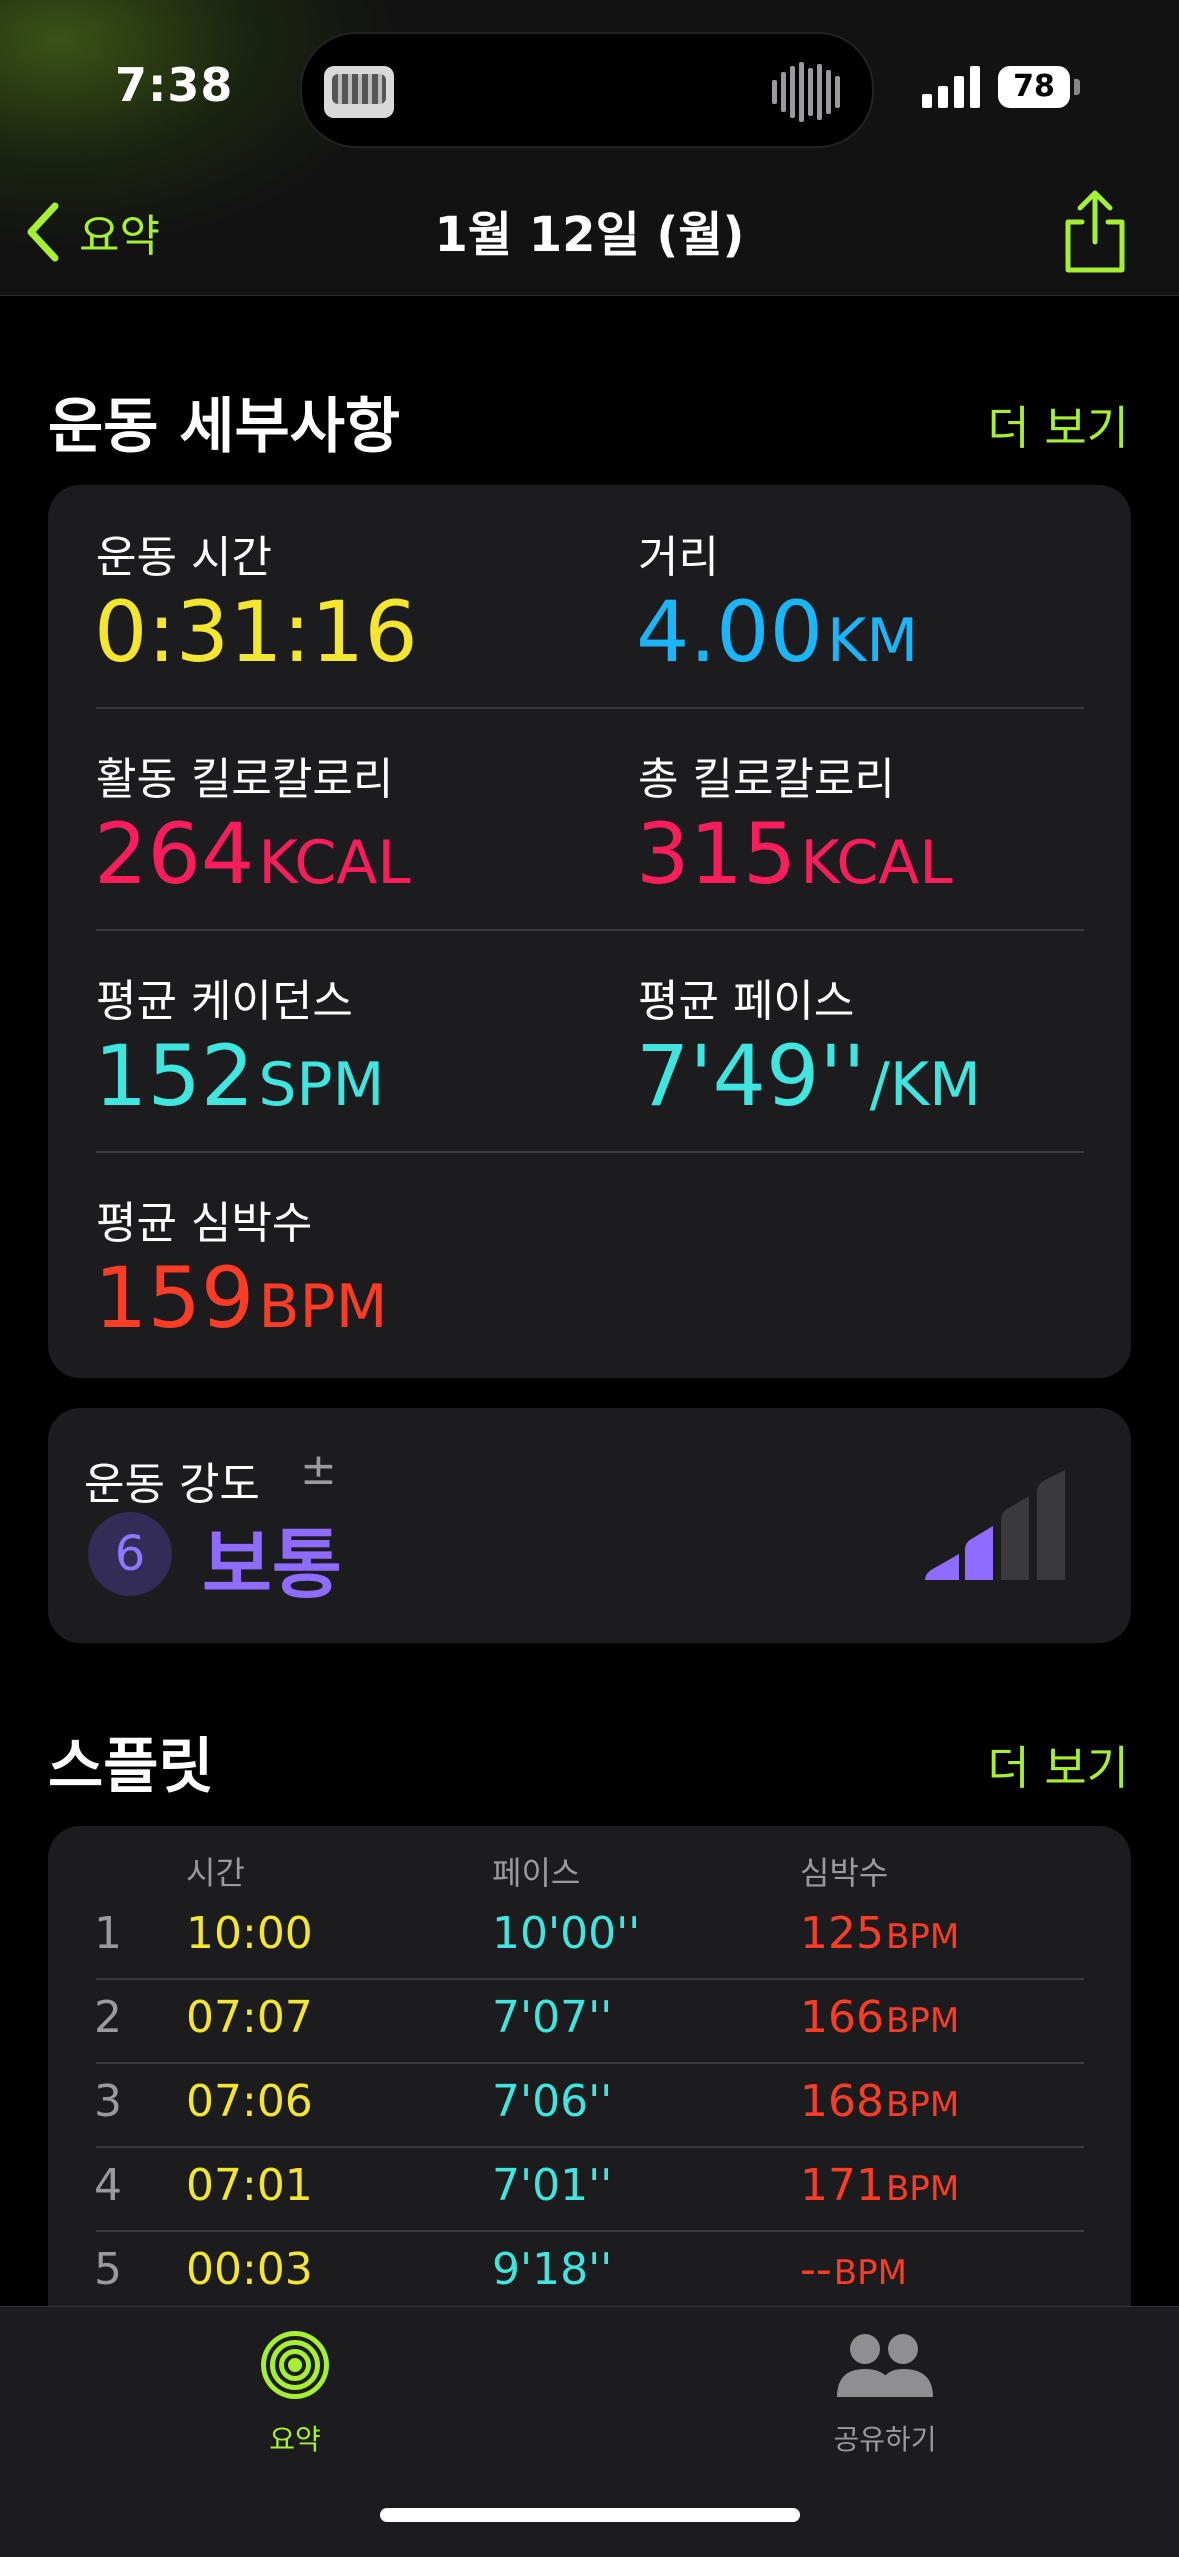 This screenshot has height=2557, width=1179. I want to click on page-title: 1월 12일 (월), so click(589, 235).